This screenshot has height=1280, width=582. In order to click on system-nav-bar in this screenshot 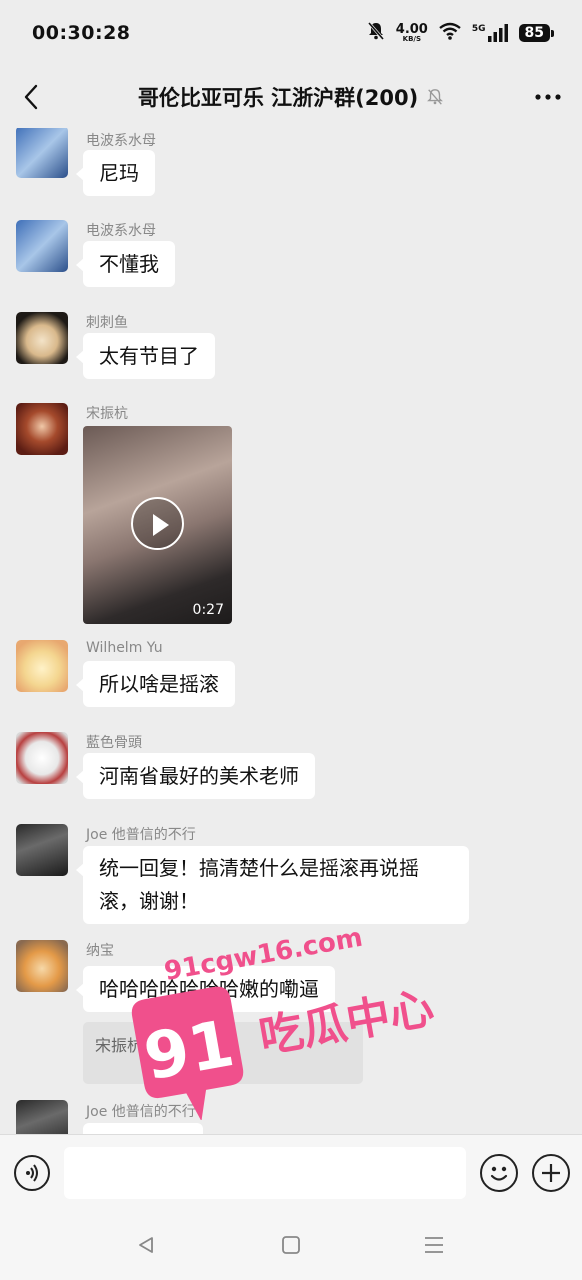, I will do `click(291, 1246)`.